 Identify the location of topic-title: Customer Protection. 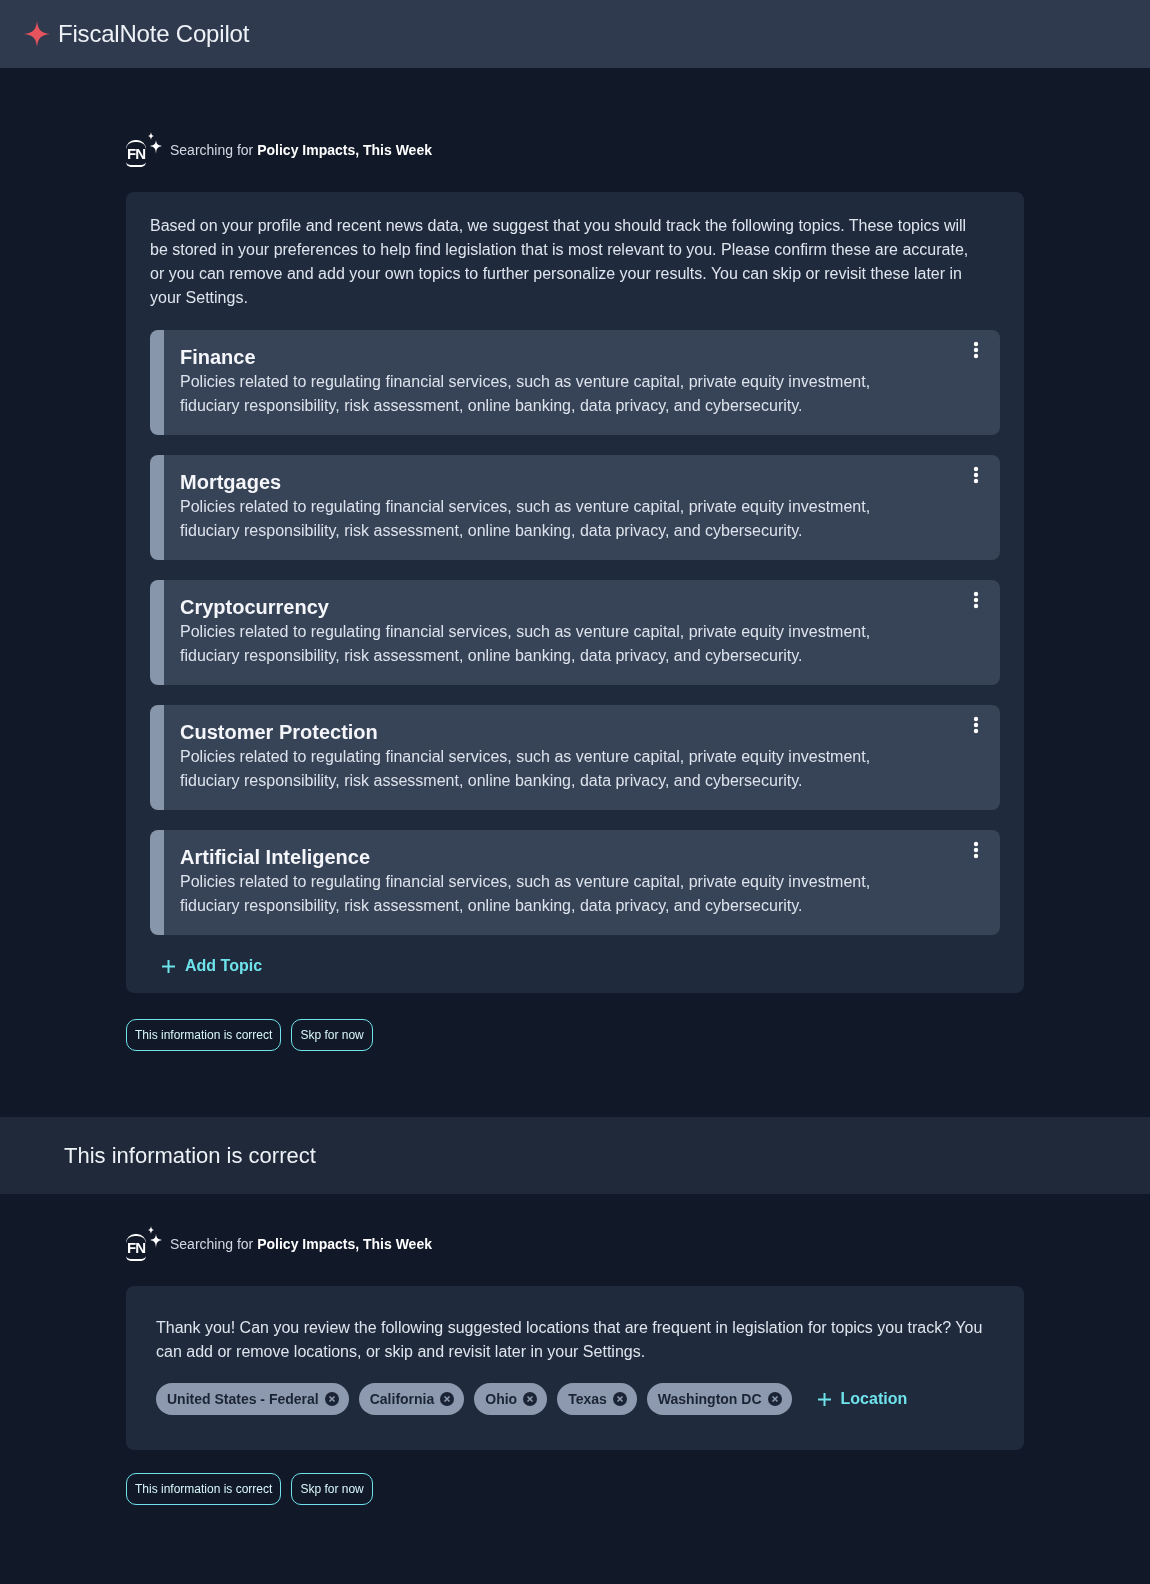
(279, 732).